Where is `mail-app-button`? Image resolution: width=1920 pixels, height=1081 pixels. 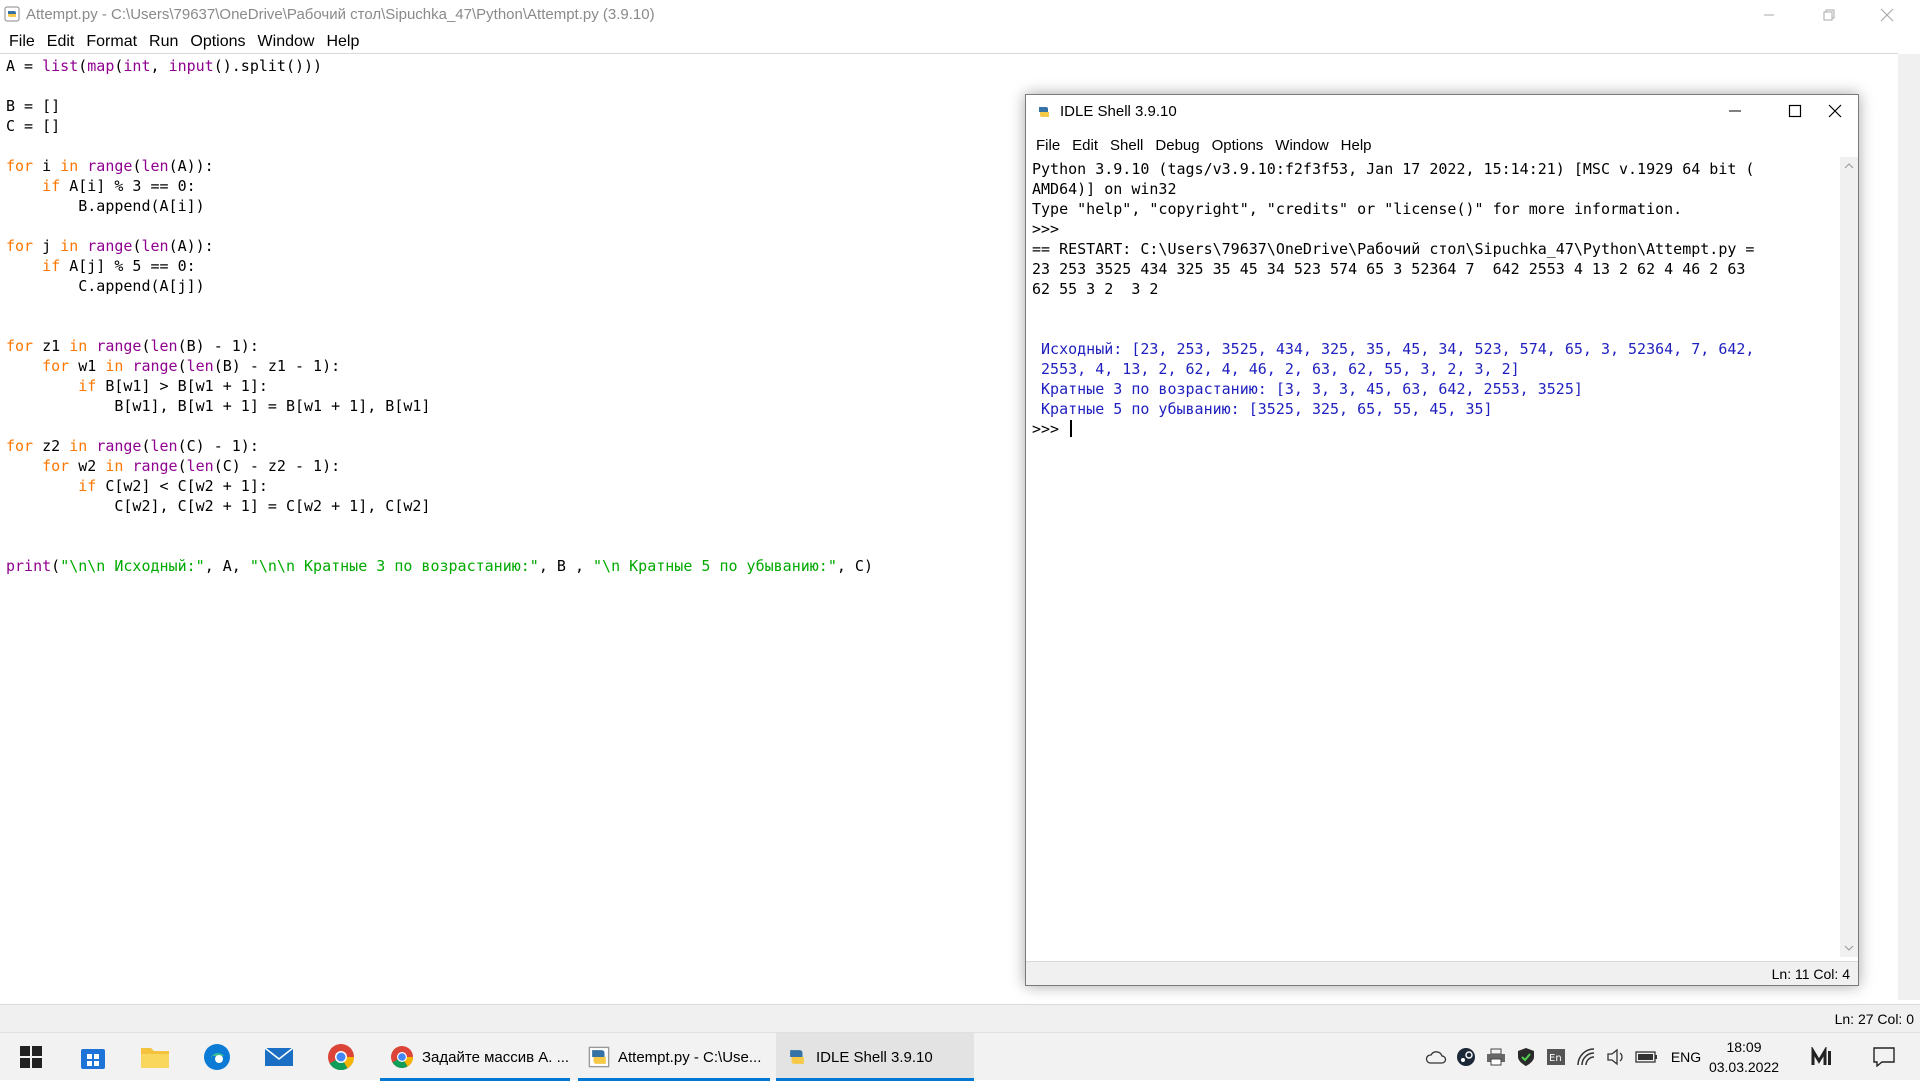 mail-app-button is located at coordinates (279, 1057).